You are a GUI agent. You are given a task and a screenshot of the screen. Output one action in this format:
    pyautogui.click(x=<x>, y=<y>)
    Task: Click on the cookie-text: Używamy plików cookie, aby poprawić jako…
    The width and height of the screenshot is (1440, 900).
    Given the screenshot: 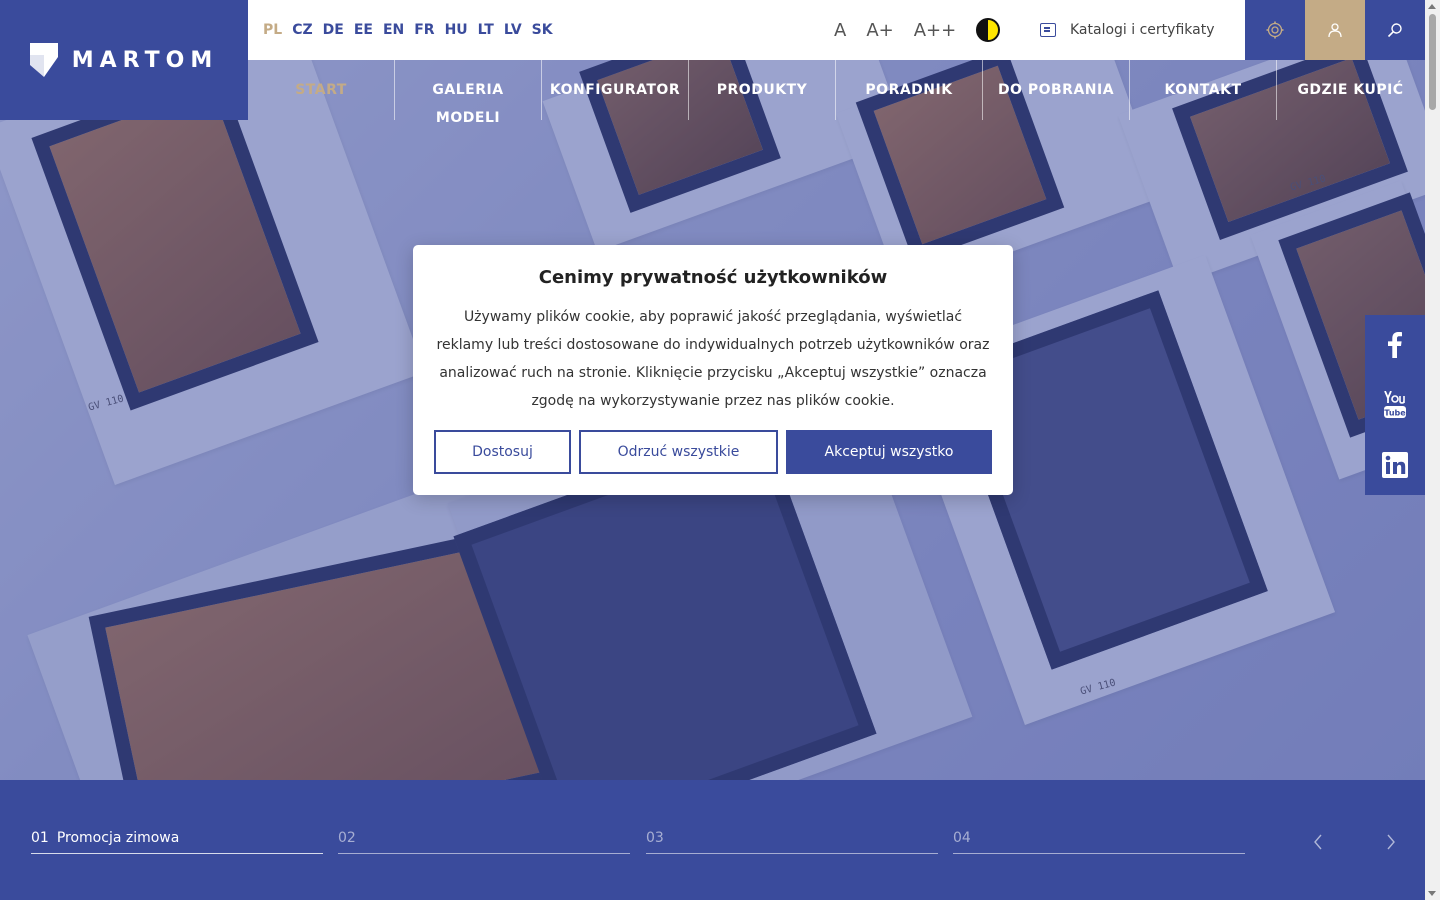 What is the action you would take?
    pyautogui.click(x=713, y=359)
    